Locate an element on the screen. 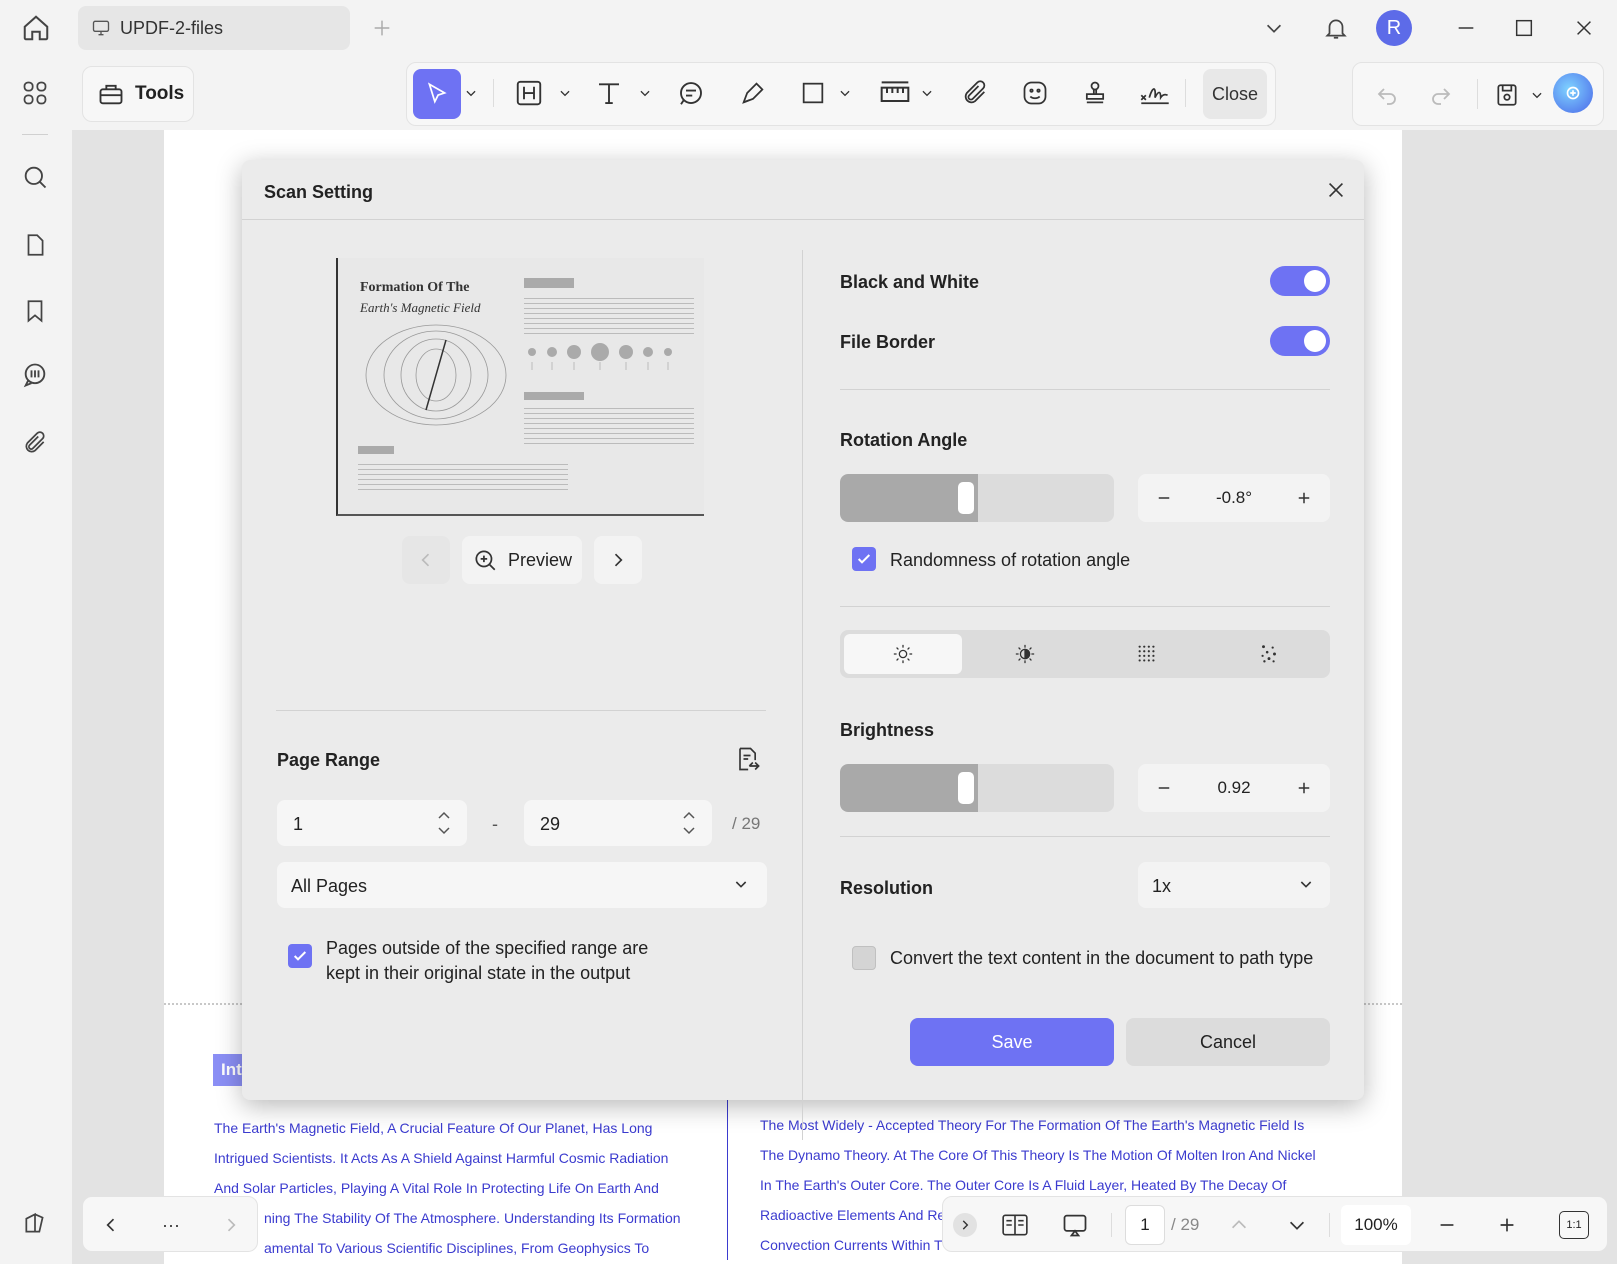  preview-button: Preview is located at coordinates (522, 560).